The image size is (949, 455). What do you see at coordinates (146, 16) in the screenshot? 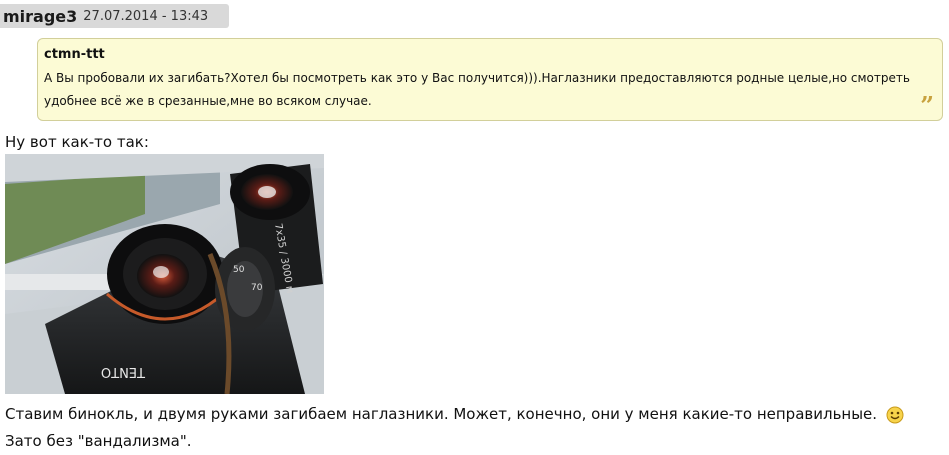
I see `post-date: 27.07.2014 - 13:43` at bounding box center [146, 16].